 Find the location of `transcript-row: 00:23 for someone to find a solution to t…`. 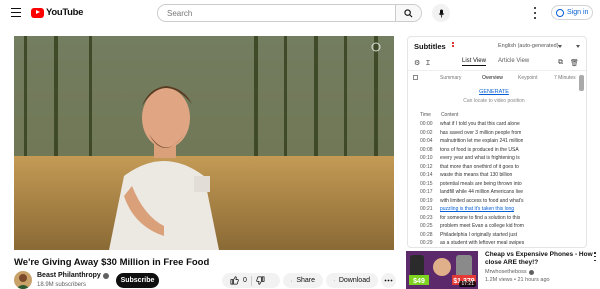

transcript-row: 00:23 for someone to find a solution to t… is located at coordinates (500, 218).